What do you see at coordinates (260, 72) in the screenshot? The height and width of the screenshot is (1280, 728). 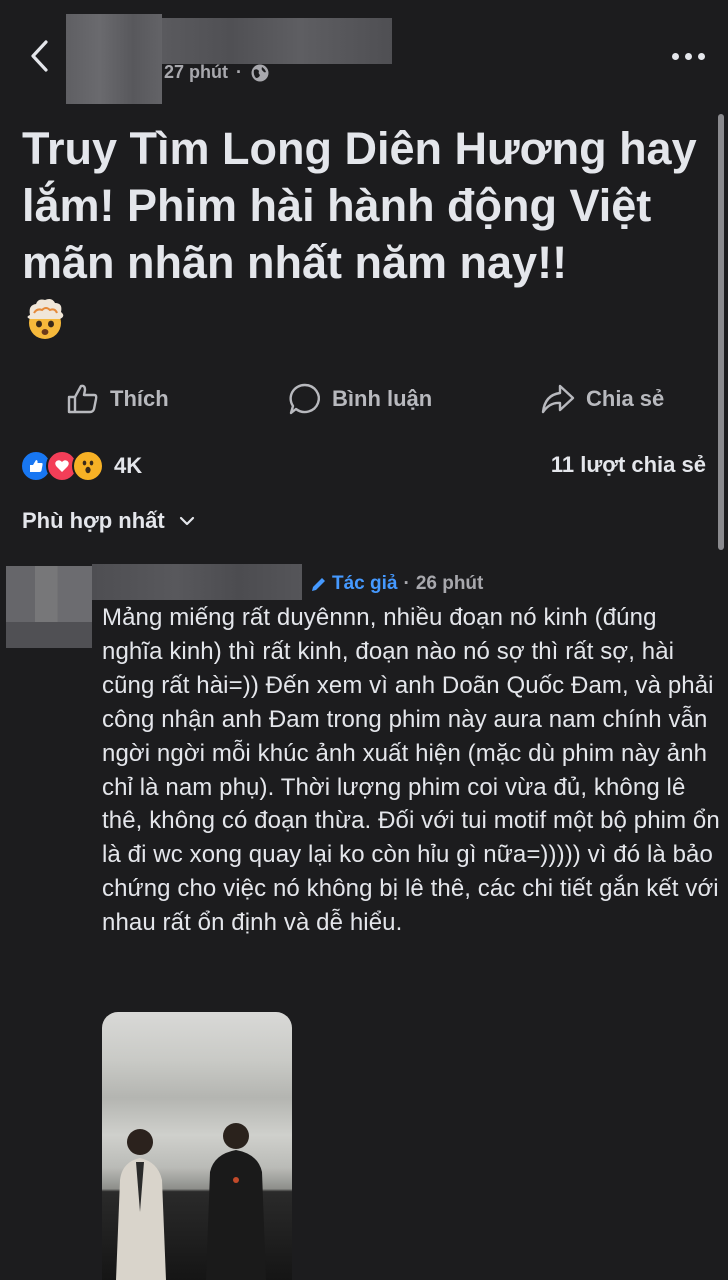 I see `globe-icon` at bounding box center [260, 72].